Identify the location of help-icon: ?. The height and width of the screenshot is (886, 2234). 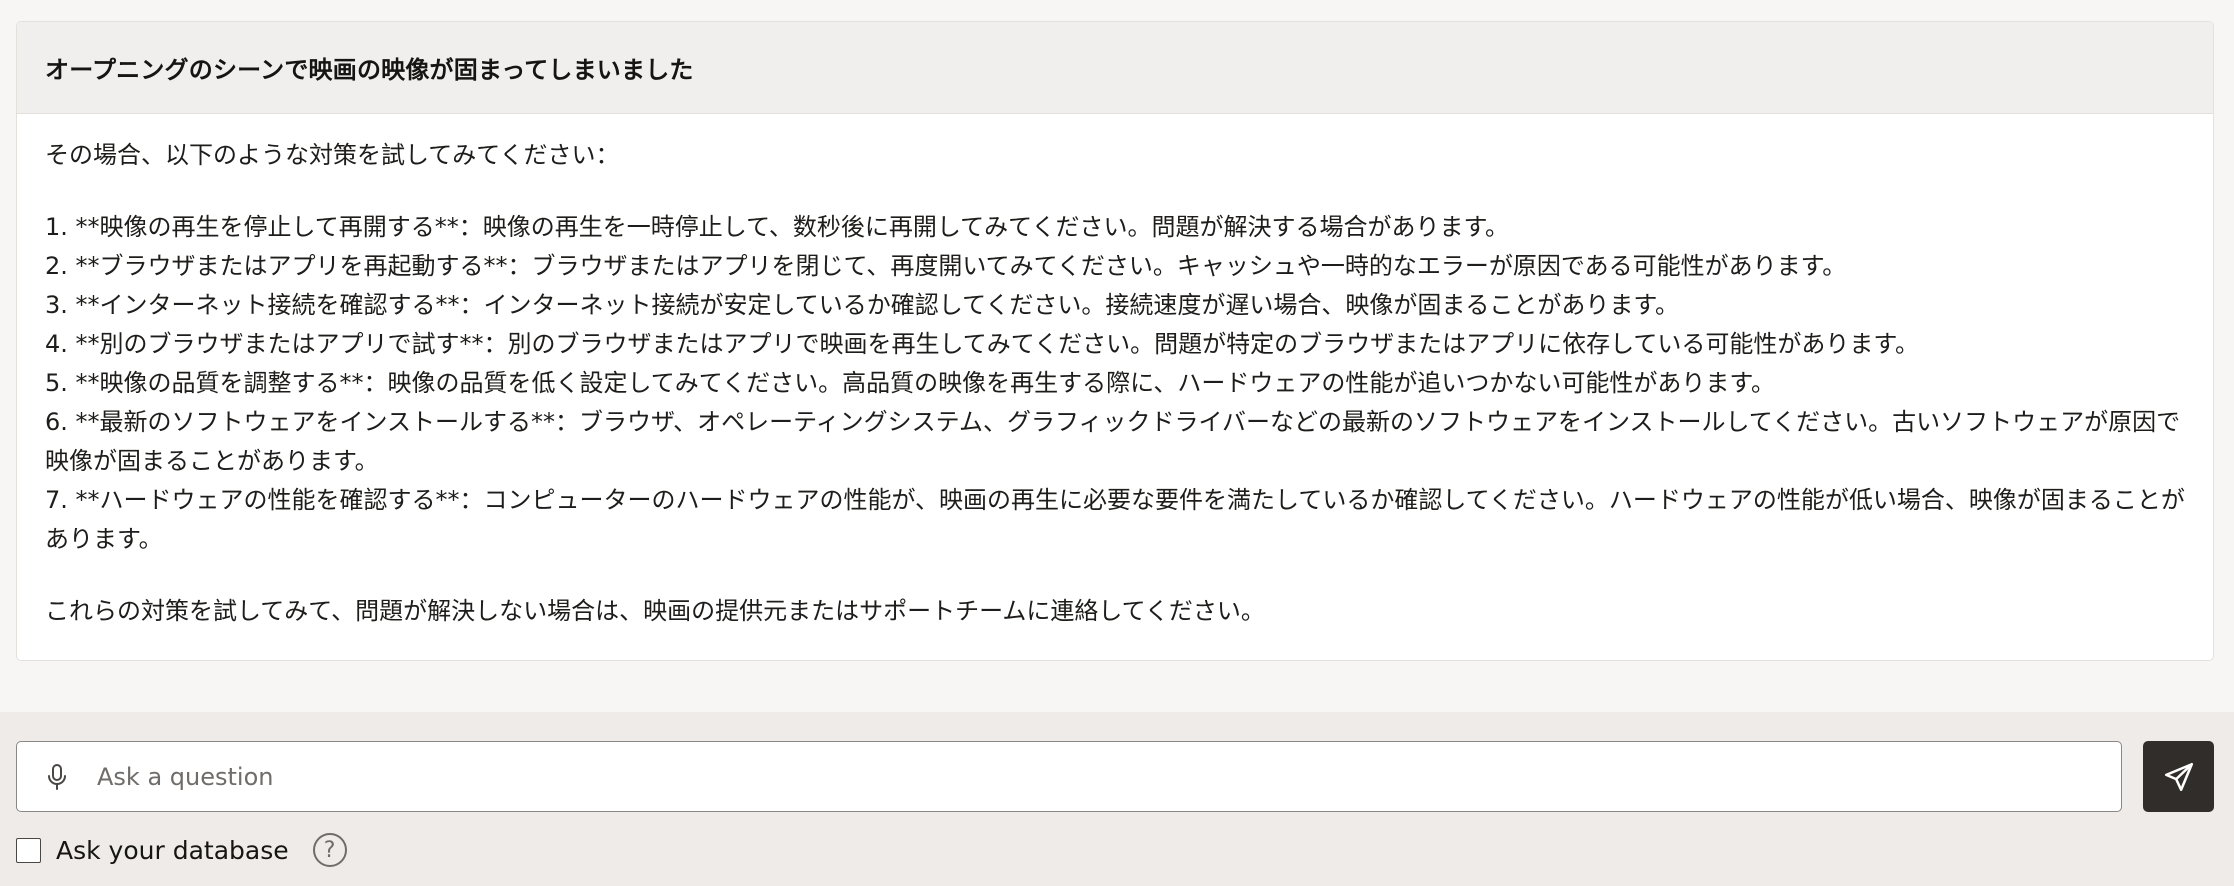
(329, 850).